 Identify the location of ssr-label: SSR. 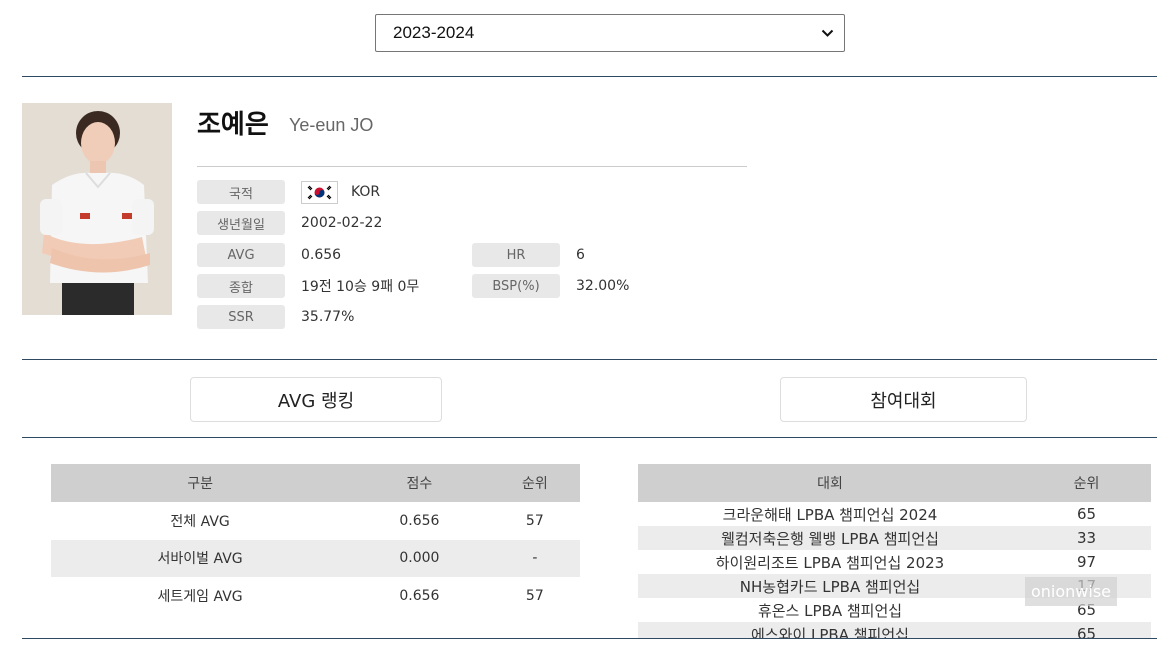
(241, 317).